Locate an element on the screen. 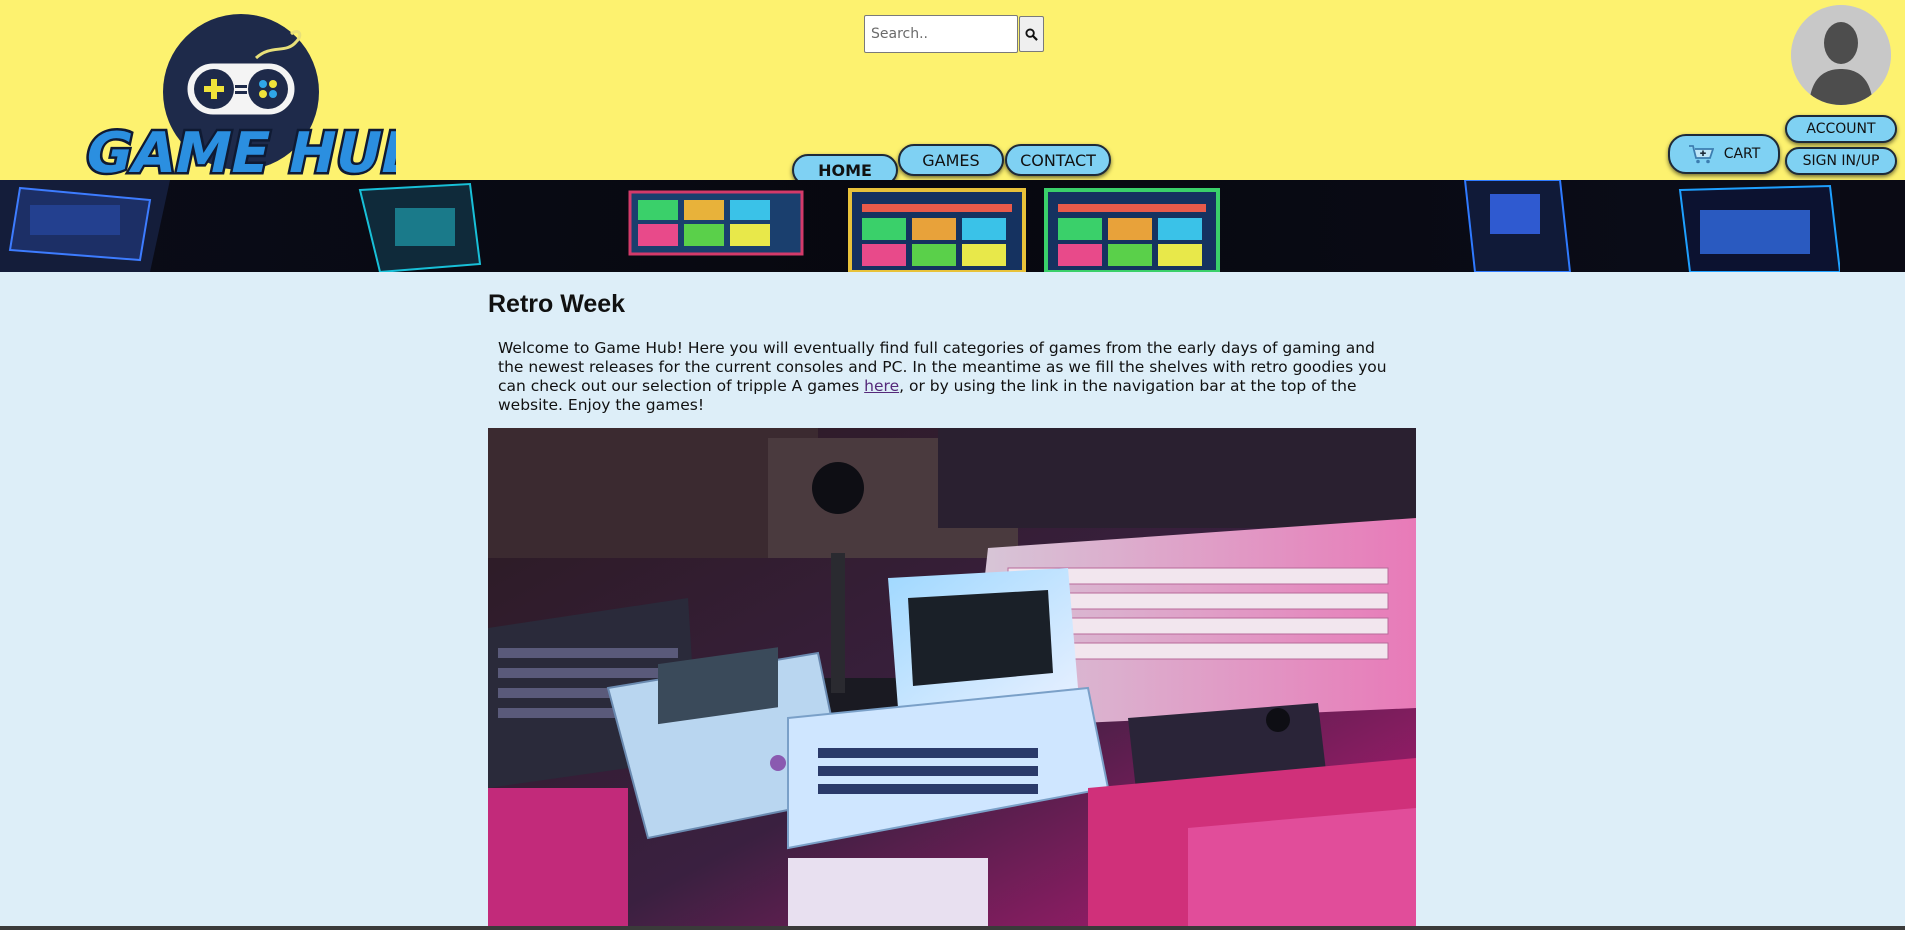  account-button: ACCOUNT is located at coordinates (1841, 129).